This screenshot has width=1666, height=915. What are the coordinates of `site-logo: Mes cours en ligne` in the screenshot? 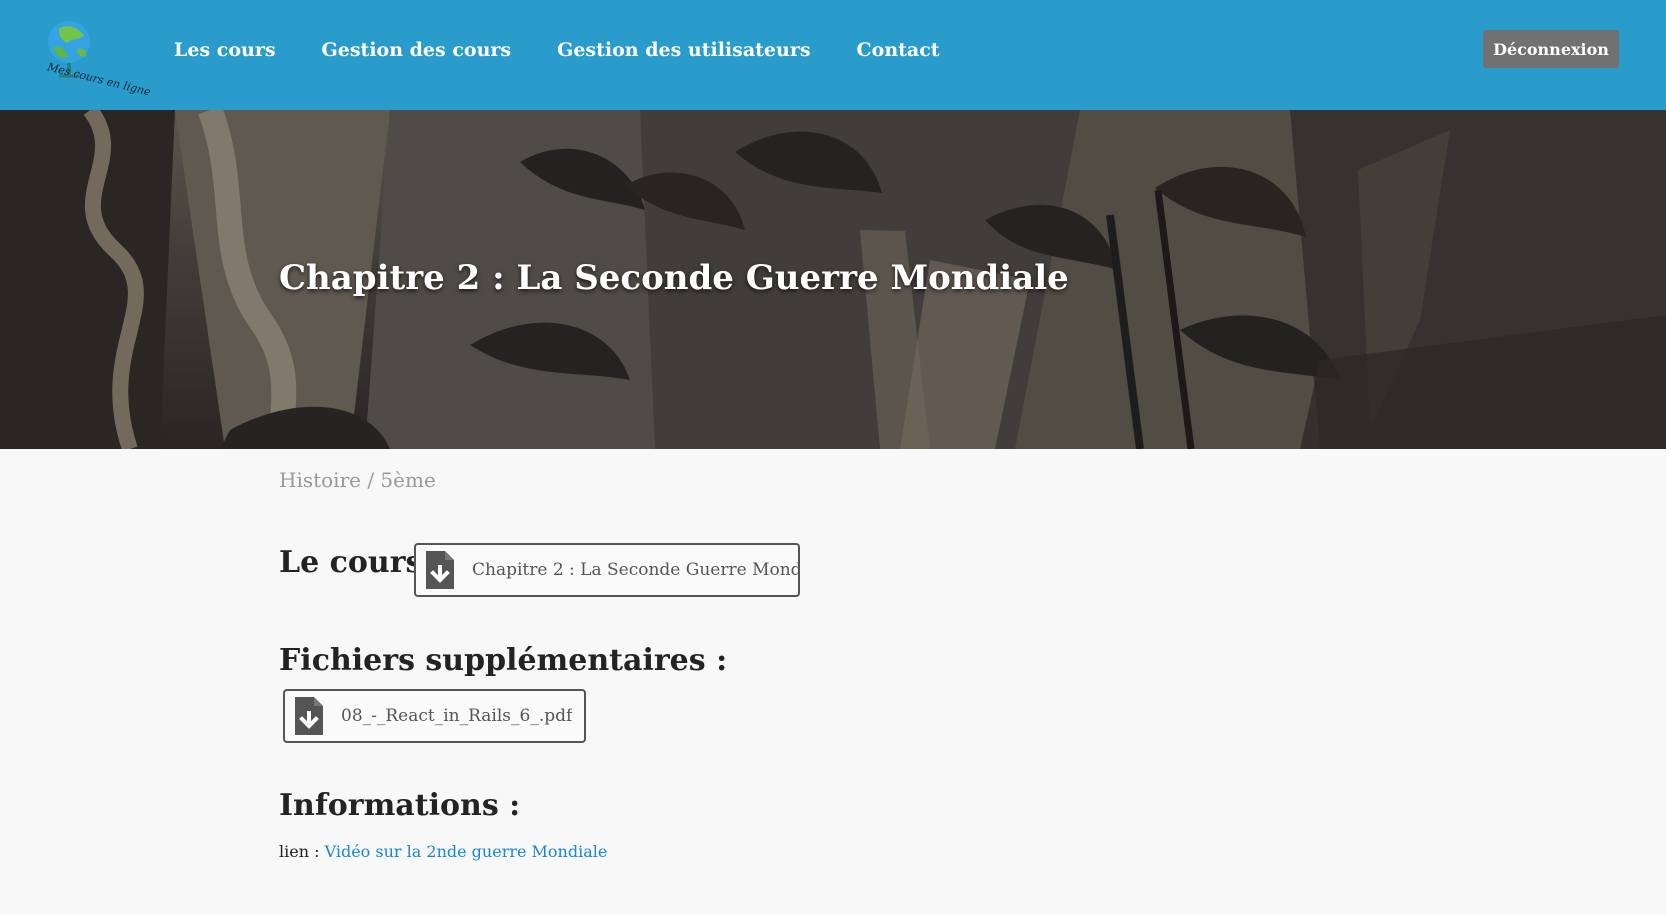 It's located at (87, 57).